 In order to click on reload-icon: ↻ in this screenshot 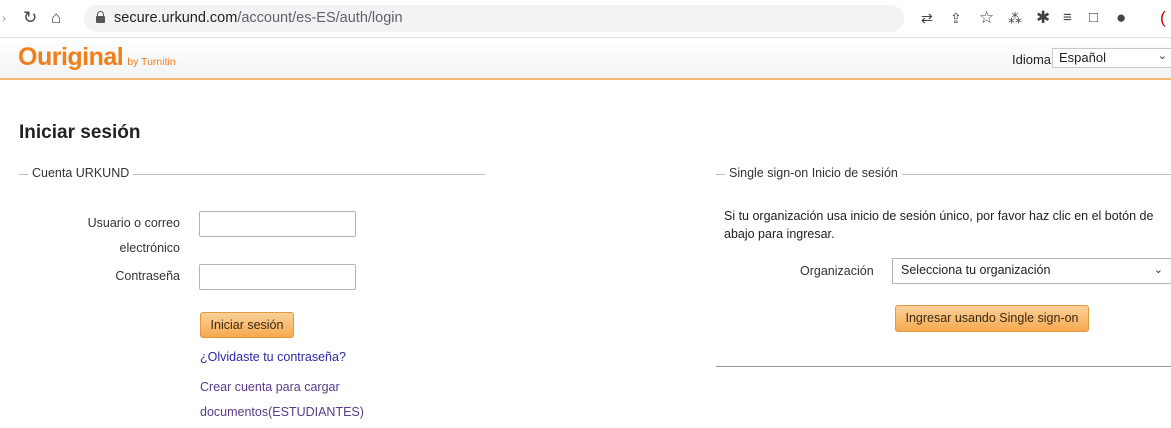, I will do `click(30, 18)`.